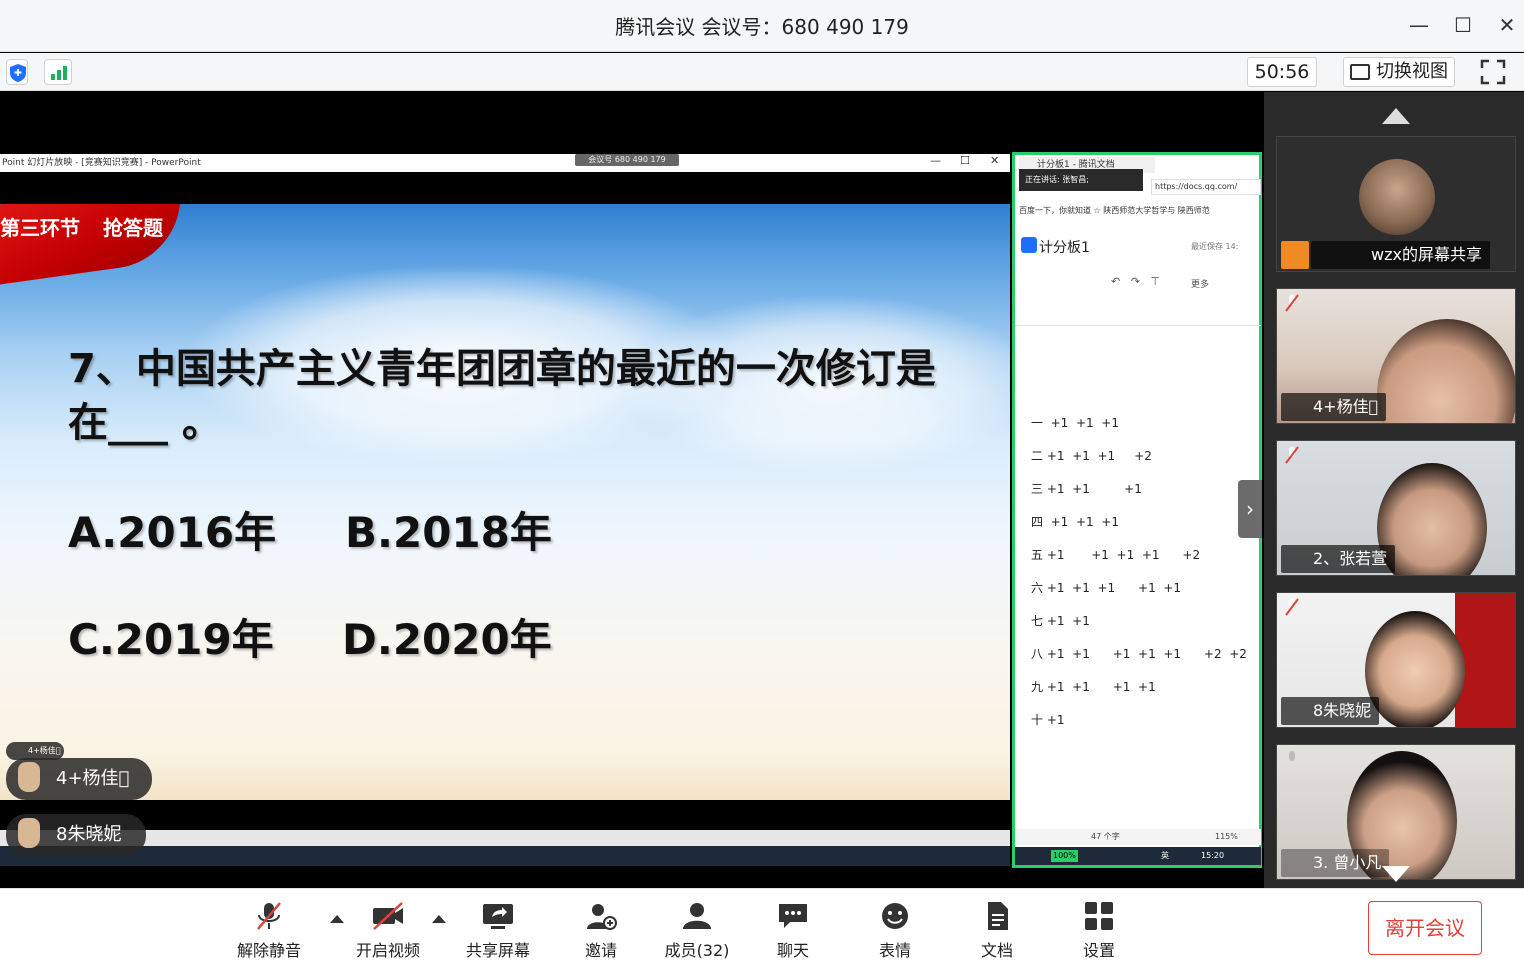 Image resolution: width=1524 pixels, height=966 pixels. I want to click on participant-name: 2、张若萱, so click(1338, 559).